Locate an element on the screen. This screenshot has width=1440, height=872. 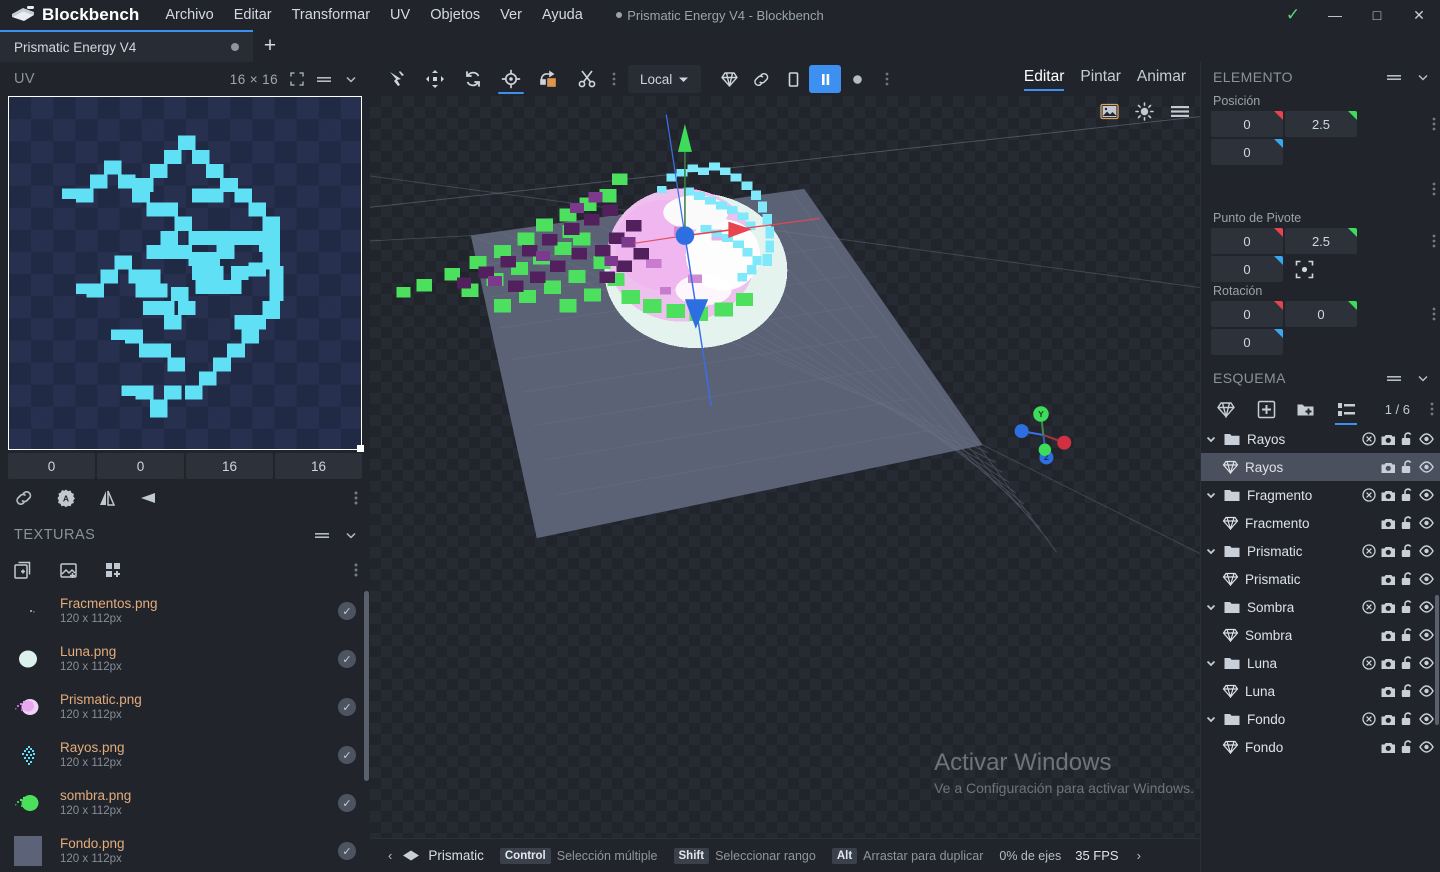
move-tool is located at coordinates (397, 79).